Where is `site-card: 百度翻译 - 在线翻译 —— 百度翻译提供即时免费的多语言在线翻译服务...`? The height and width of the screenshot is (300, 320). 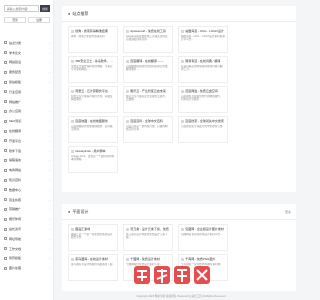 site-card: 百度翻译 - 在线翻译 —— 百度翻译提供即时免费的多语言在线翻译服务... is located at coordinates (148, 69).